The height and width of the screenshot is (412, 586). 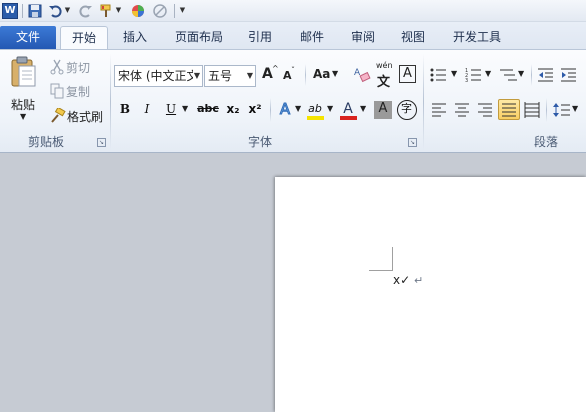 What do you see at coordinates (384, 65) in the screenshot?
I see `phonetic-pinyin: wén` at bounding box center [384, 65].